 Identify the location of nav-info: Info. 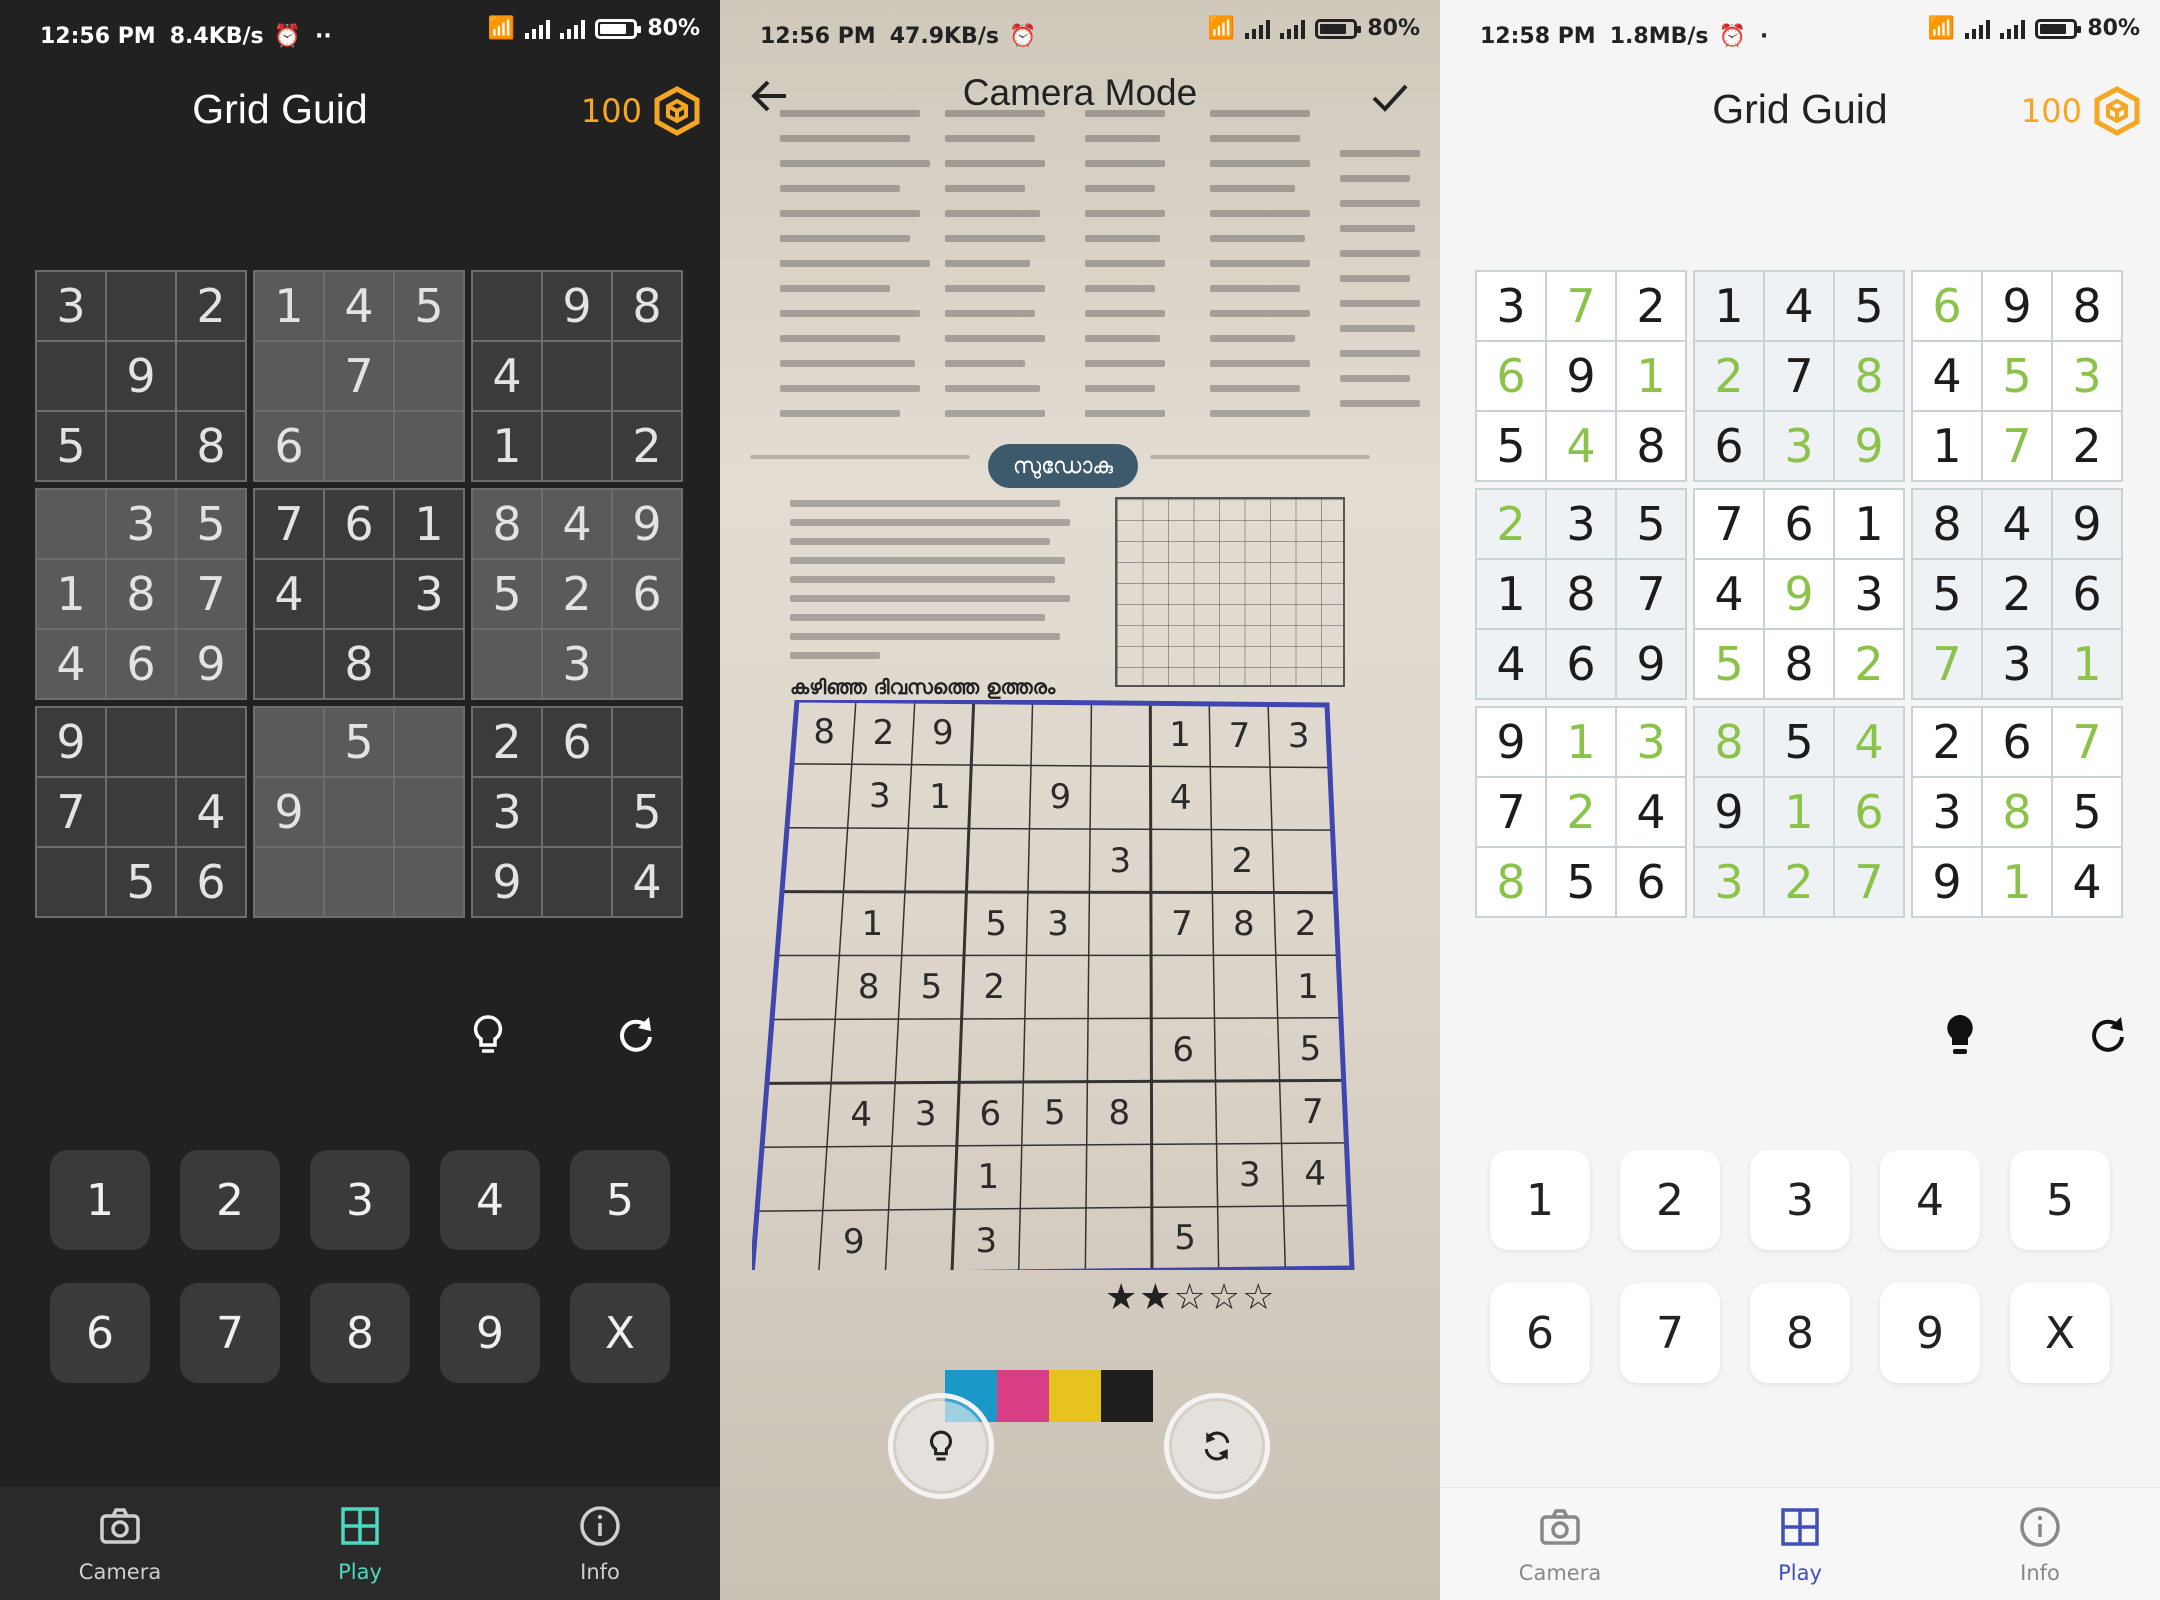
(600, 1543).